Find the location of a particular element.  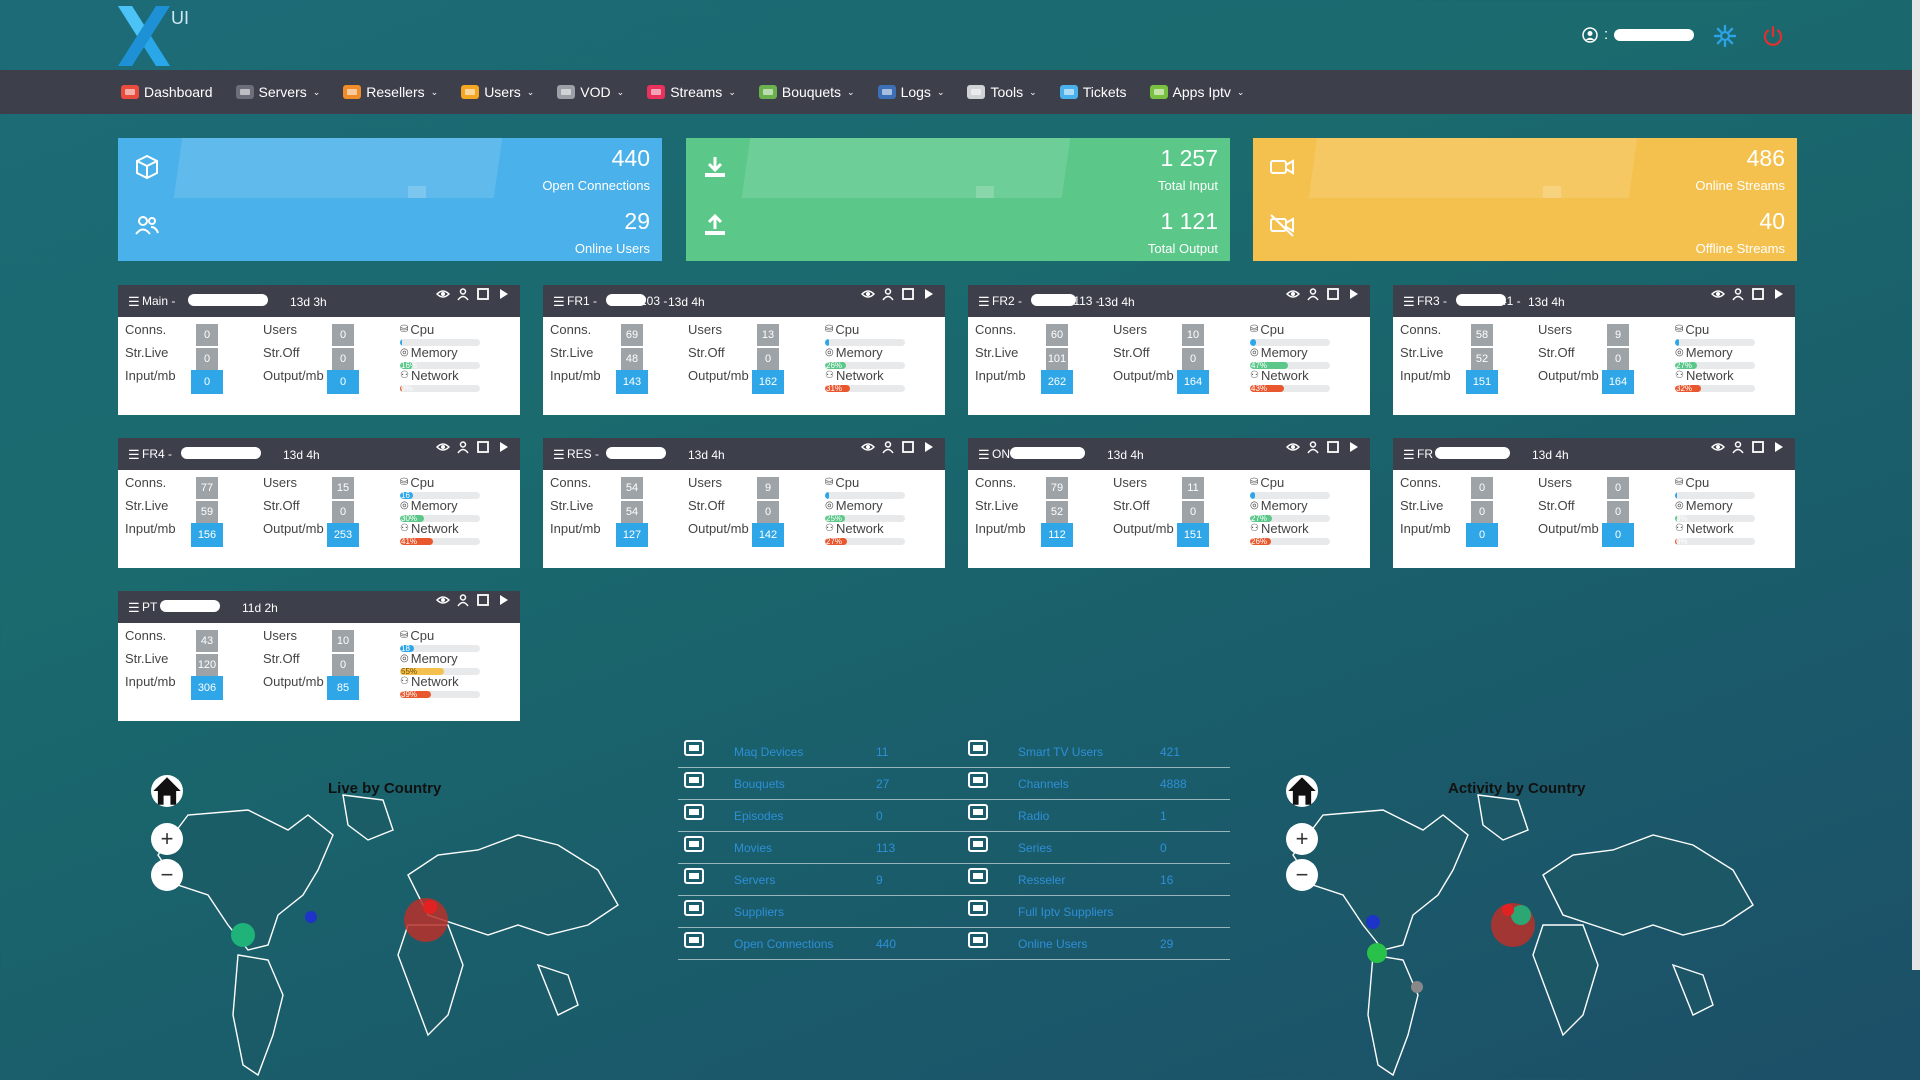

stat-label: Resseler is located at coordinates (1041, 880).